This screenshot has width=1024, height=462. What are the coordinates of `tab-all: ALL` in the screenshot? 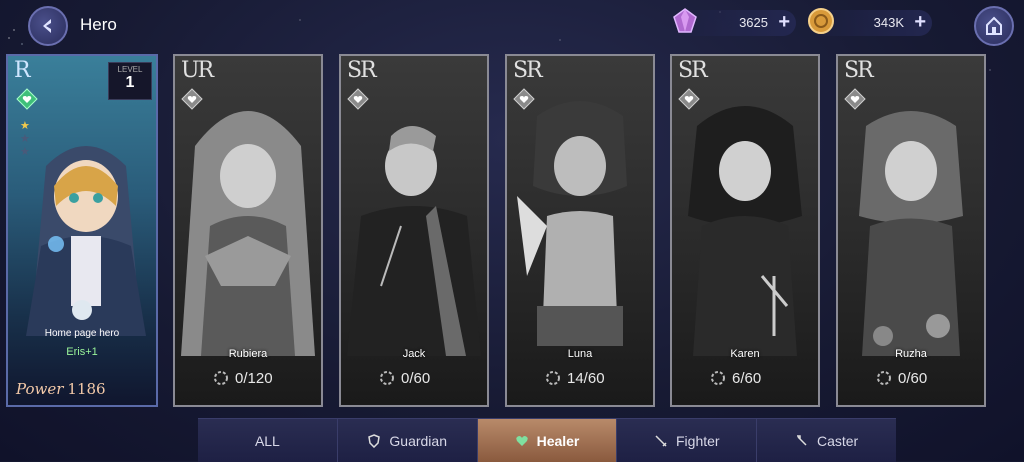 It's located at (267, 440).